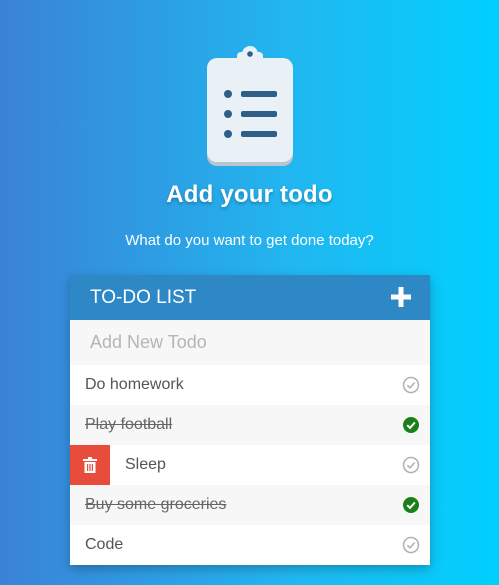 This screenshot has width=499, height=585. I want to click on delete-button, so click(90, 465).